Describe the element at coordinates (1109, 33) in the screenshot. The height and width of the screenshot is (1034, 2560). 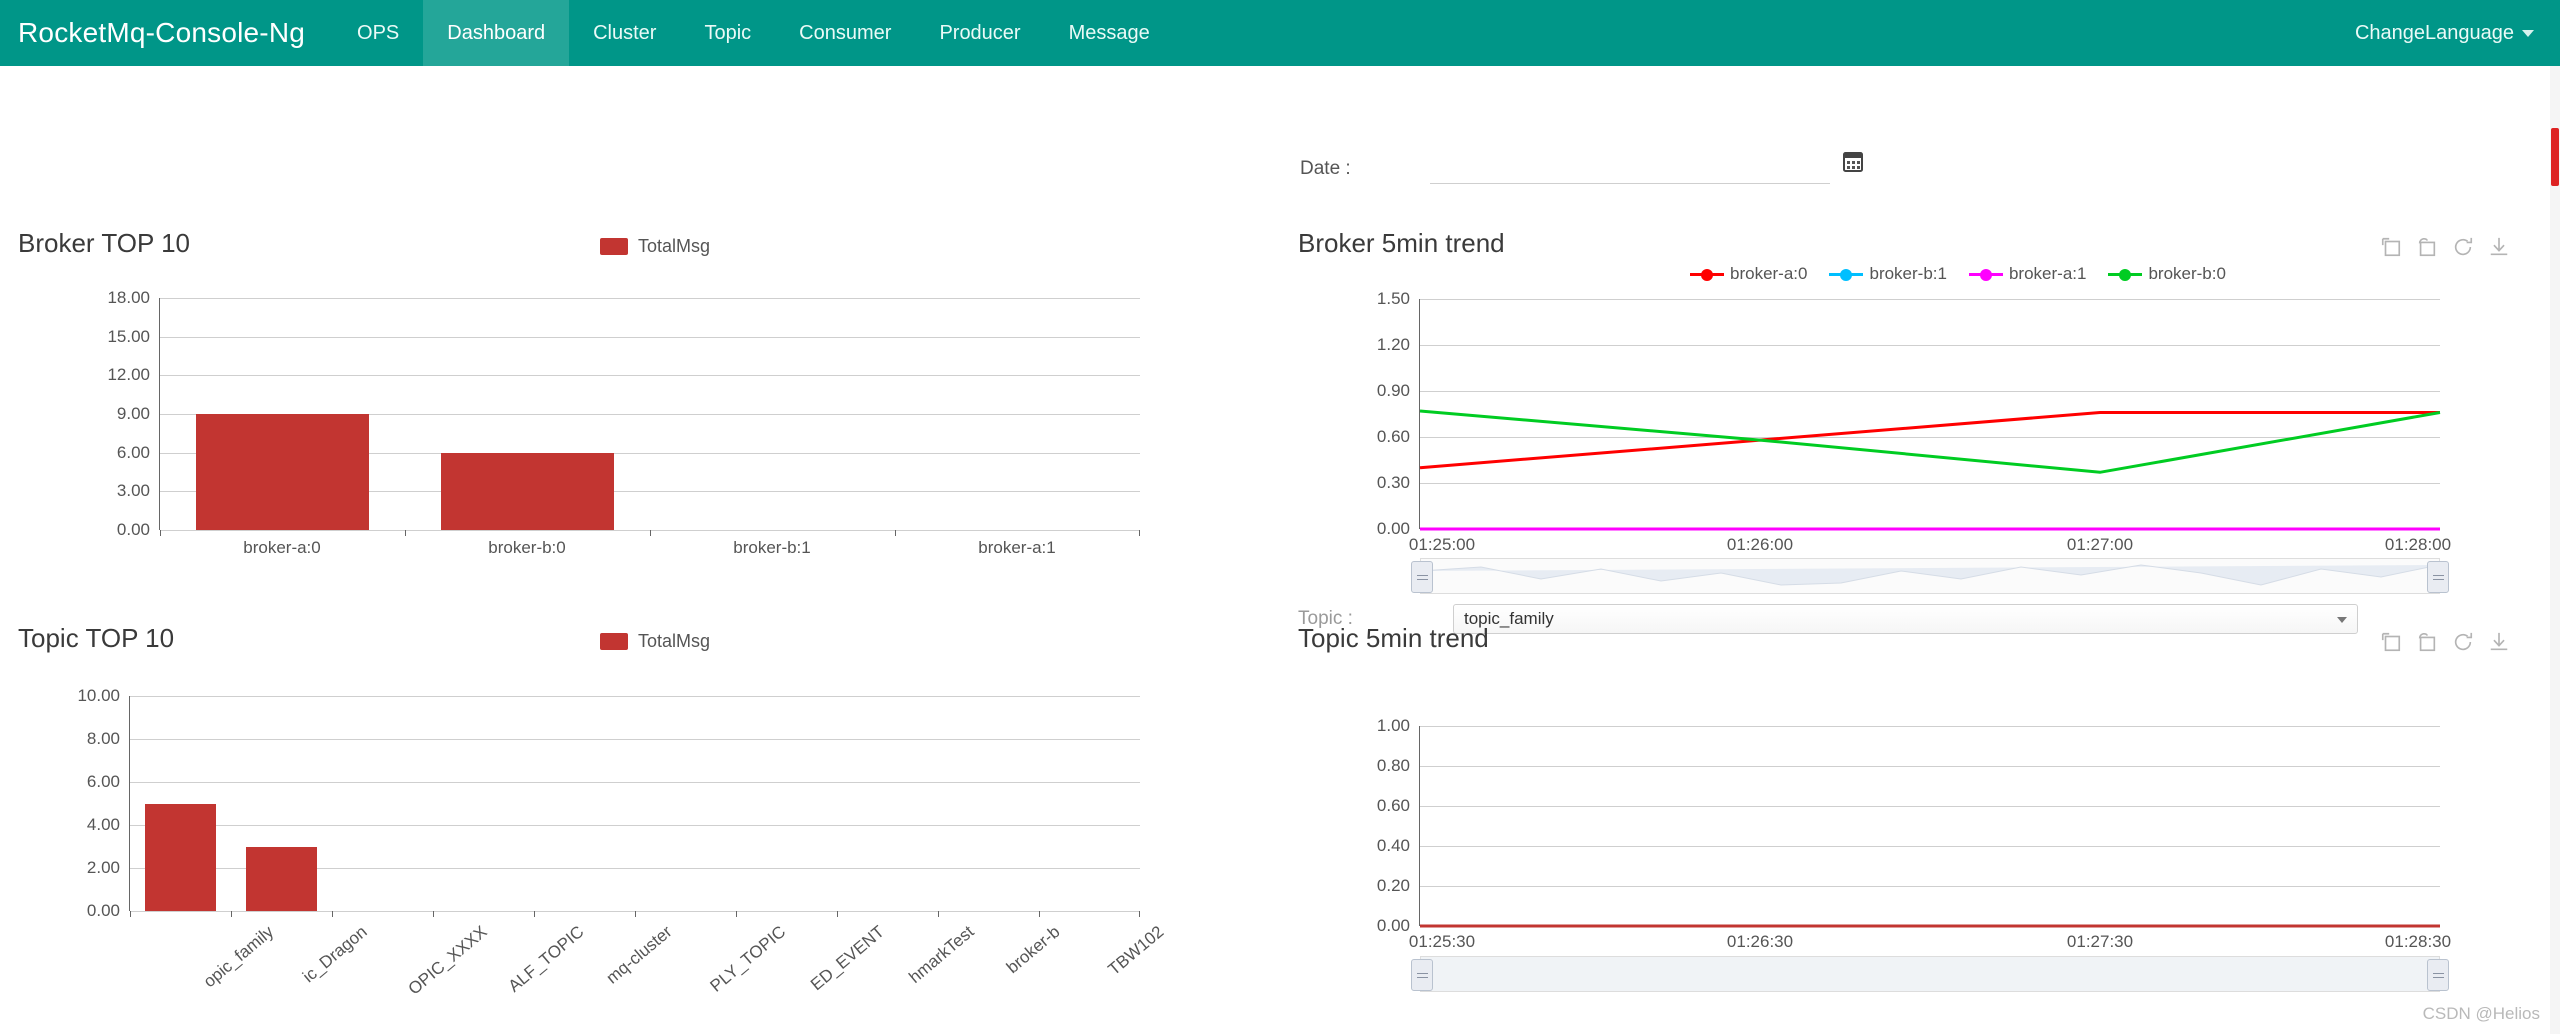
I see `nav-item-message: Message` at that location.